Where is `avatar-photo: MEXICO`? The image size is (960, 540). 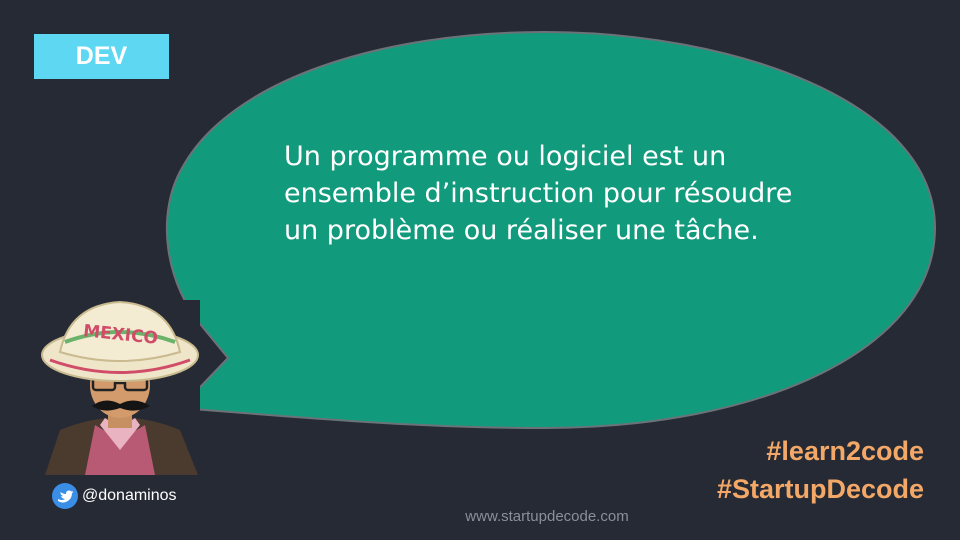
avatar-photo: MEXICO is located at coordinates (120, 387).